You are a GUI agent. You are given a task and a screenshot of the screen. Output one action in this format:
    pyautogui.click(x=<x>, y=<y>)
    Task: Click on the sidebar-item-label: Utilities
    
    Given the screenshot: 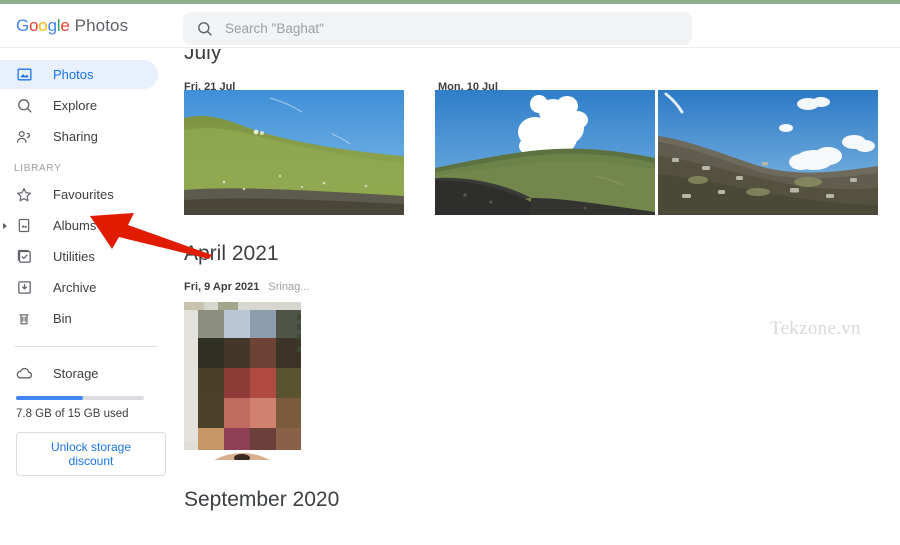 What is the action you would take?
    pyautogui.click(x=74, y=256)
    